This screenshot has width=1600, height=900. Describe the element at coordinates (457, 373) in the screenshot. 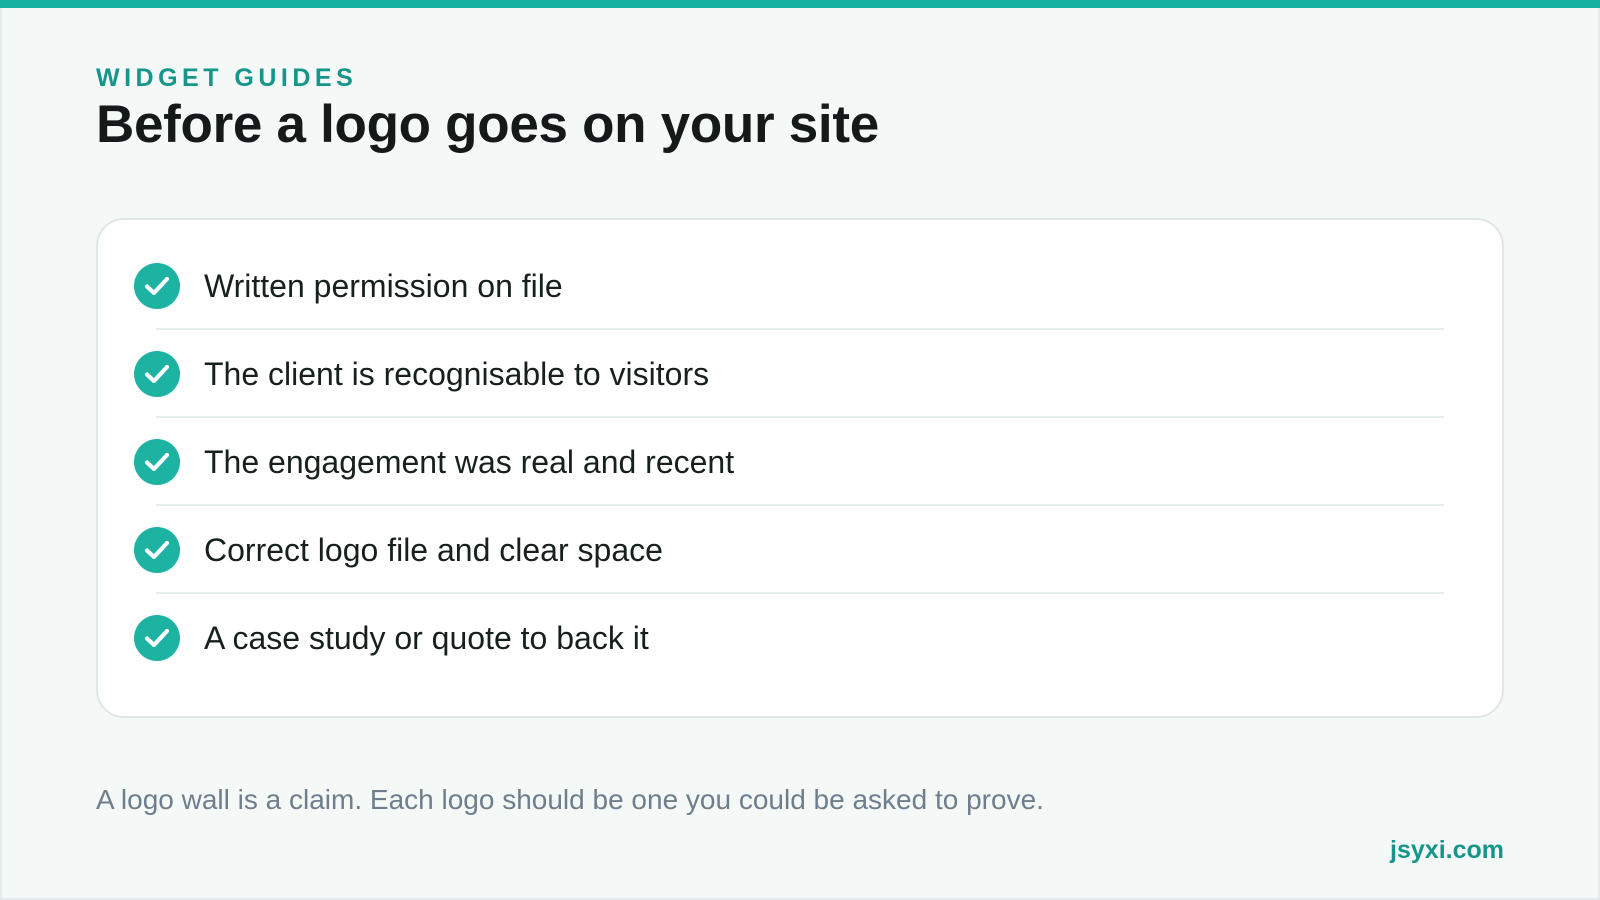

I see `checklist-item-label: The client is recognisable to visitors` at that location.